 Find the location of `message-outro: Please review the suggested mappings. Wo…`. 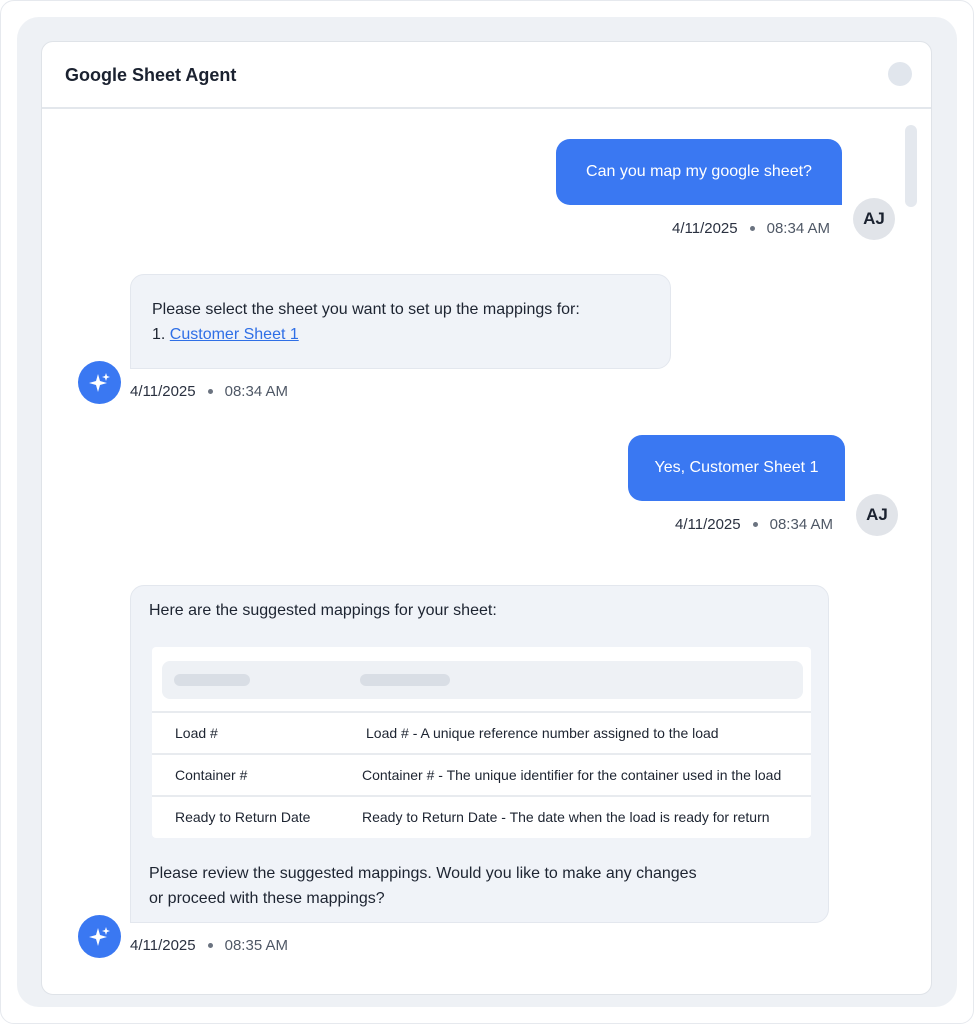

message-outro: Please review the suggested mappings. Wo… is located at coordinates (423, 873).